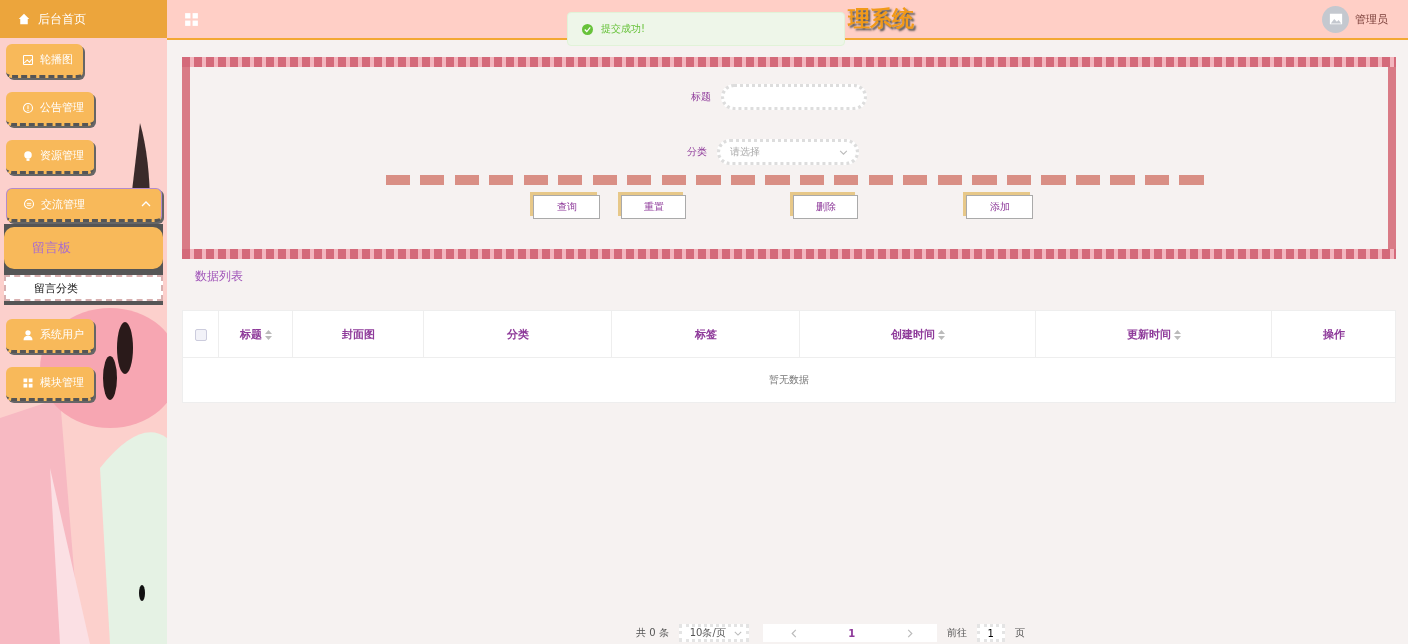 This screenshot has height=644, width=1408. I want to click on page-size-select: 10条/页, so click(713, 633).